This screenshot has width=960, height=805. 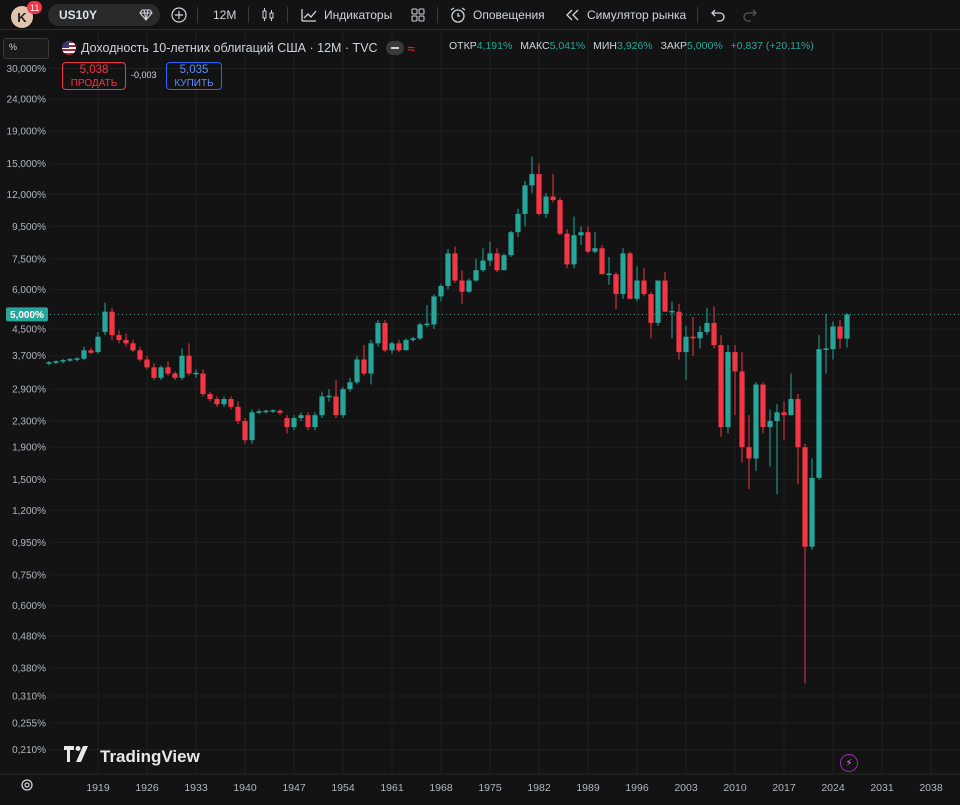 I want to click on symbol-search-button: US10Y, so click(x=104, y=15).